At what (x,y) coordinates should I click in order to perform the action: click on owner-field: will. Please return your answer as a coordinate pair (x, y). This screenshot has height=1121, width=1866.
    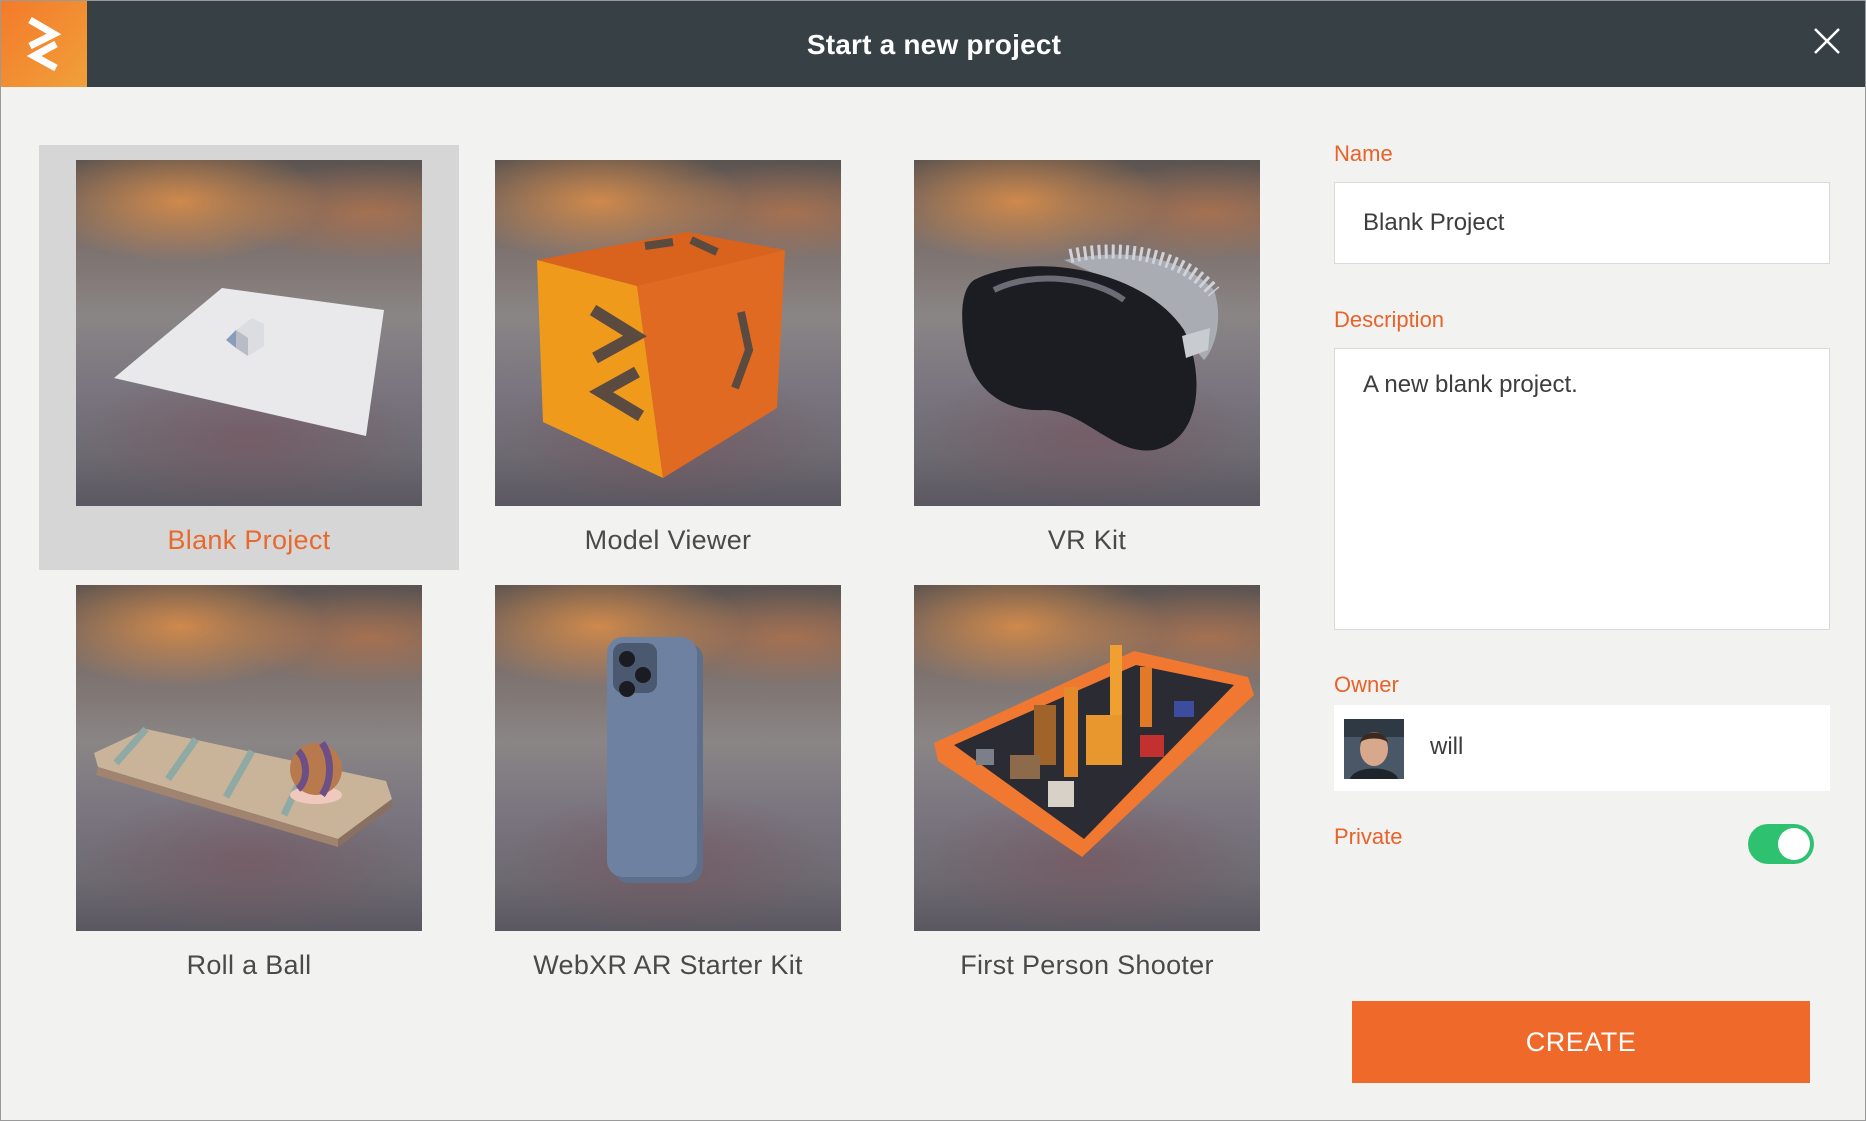
    Looking at the image, I should click on (1582, 748).